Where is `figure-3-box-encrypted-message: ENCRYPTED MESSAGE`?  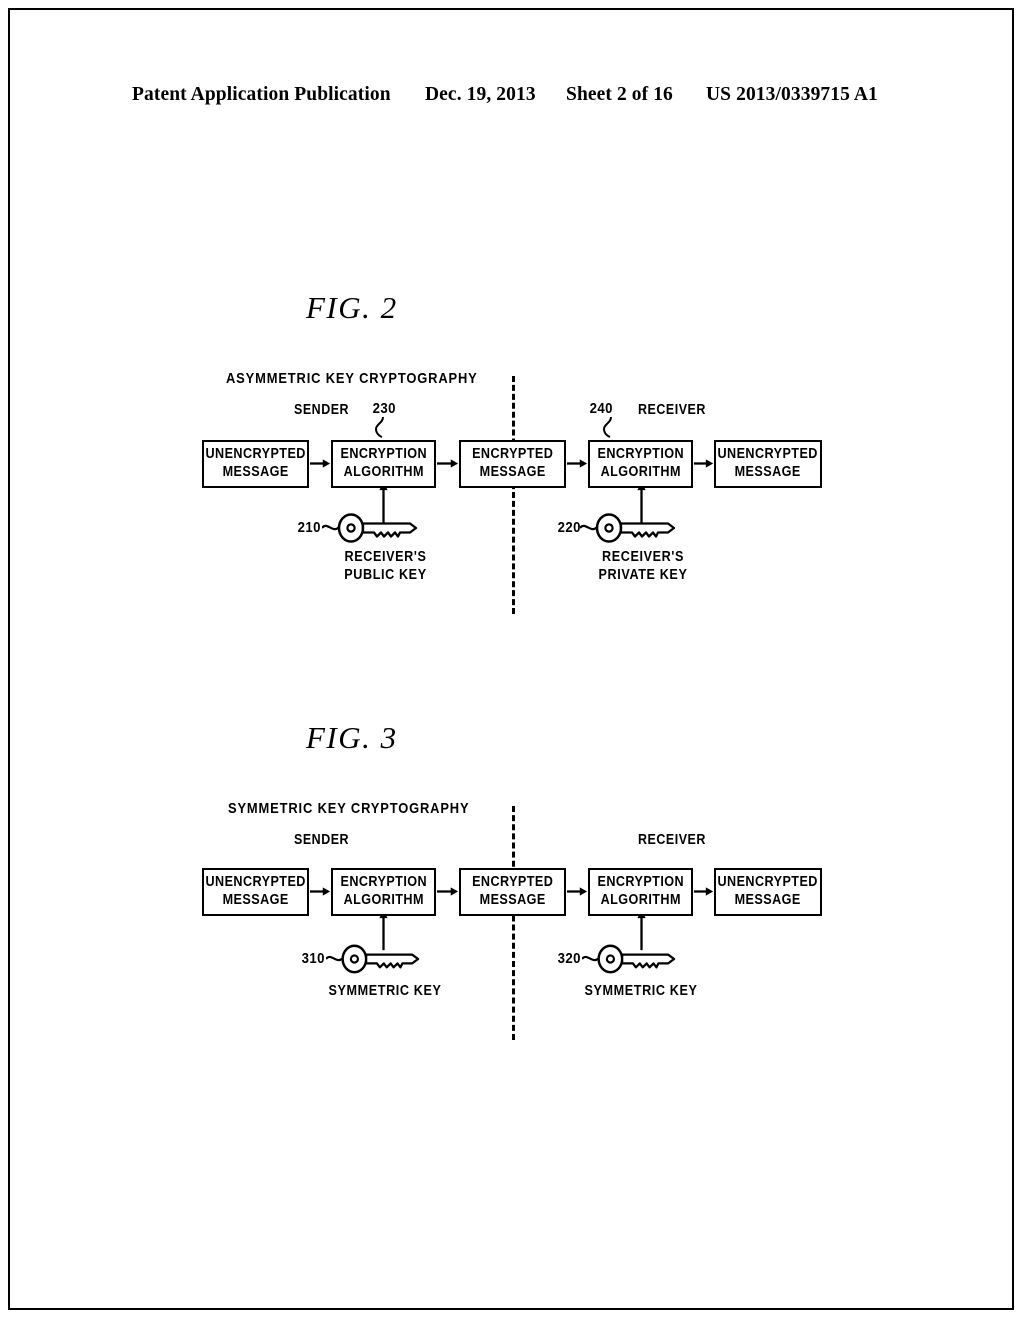
figure-3-box-encrypted-message: ENCRYPTED MESSAGE is located at coordinates (512, 892).